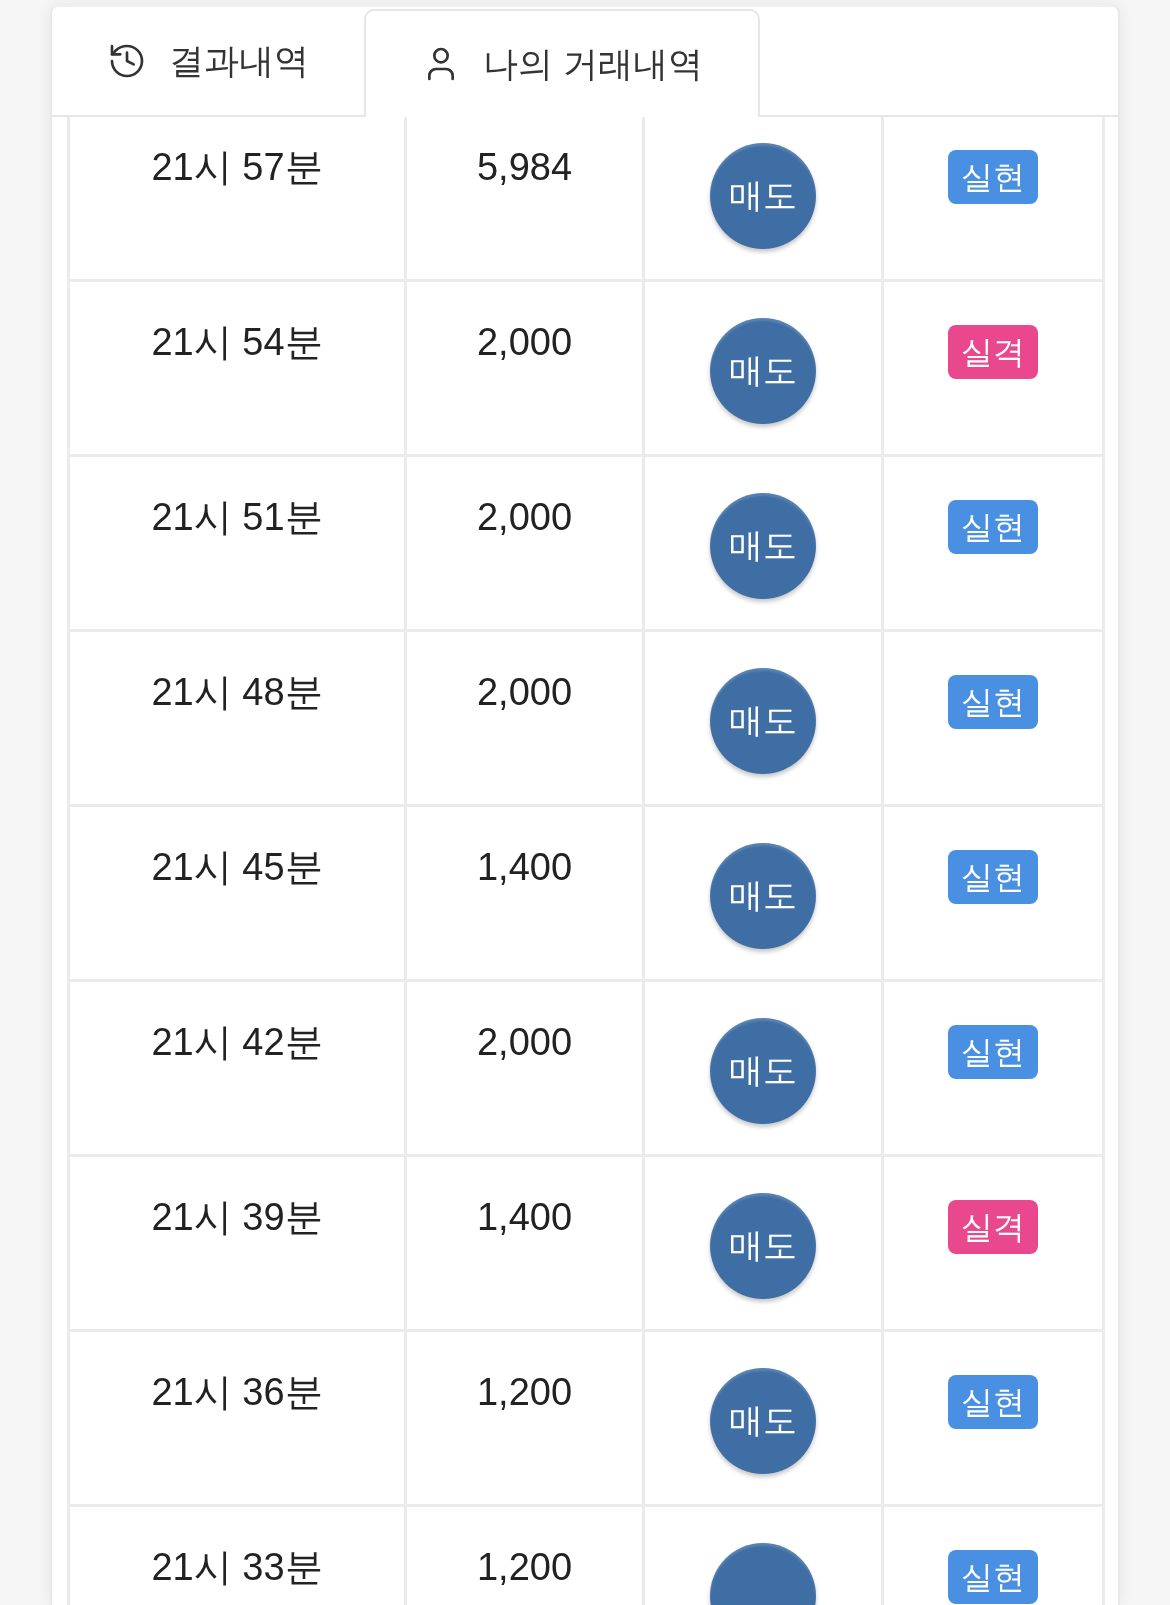 The width and height of the screenshot is (1170, 1605). Describe the element at coordinates (237, 543) in the screenshot. I see `time-cell: 21시 51분` at that location.